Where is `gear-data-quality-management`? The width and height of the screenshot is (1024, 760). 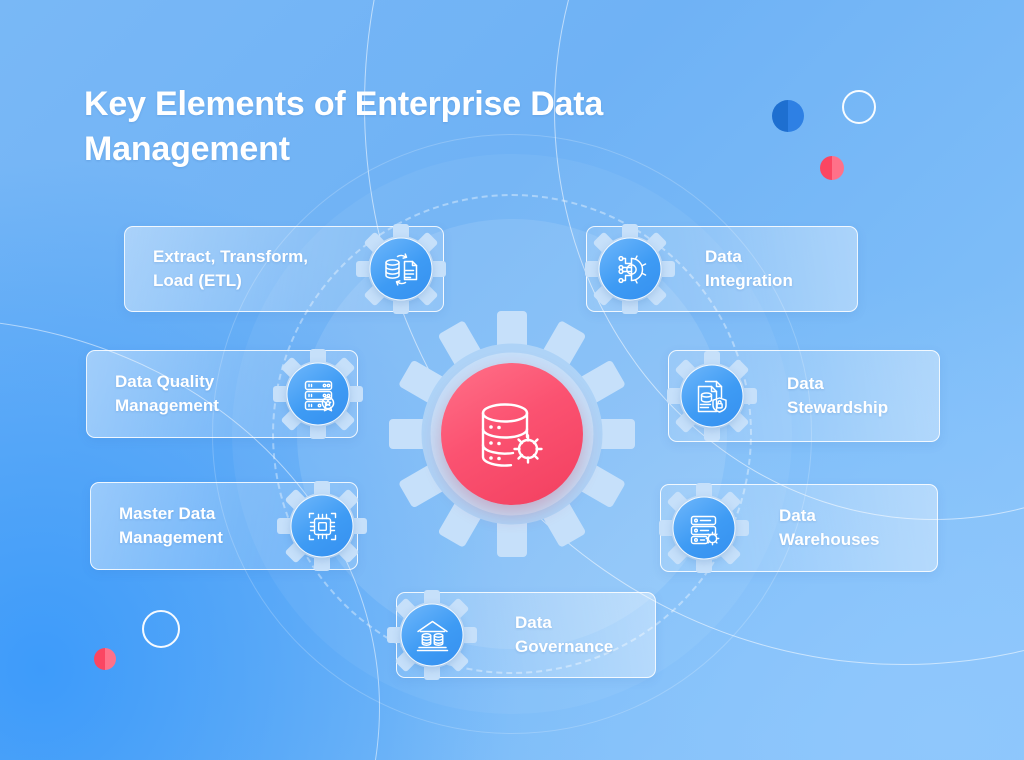 gear-data-quality-management is located at coordinates (318, 394).